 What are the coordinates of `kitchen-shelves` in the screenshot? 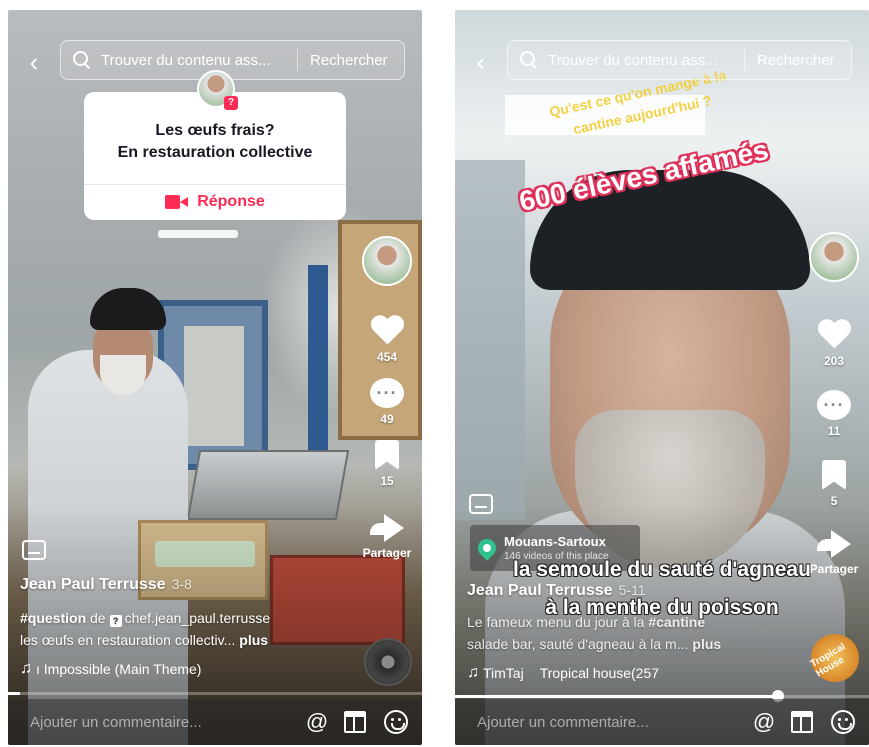 It's located at (490, 340).